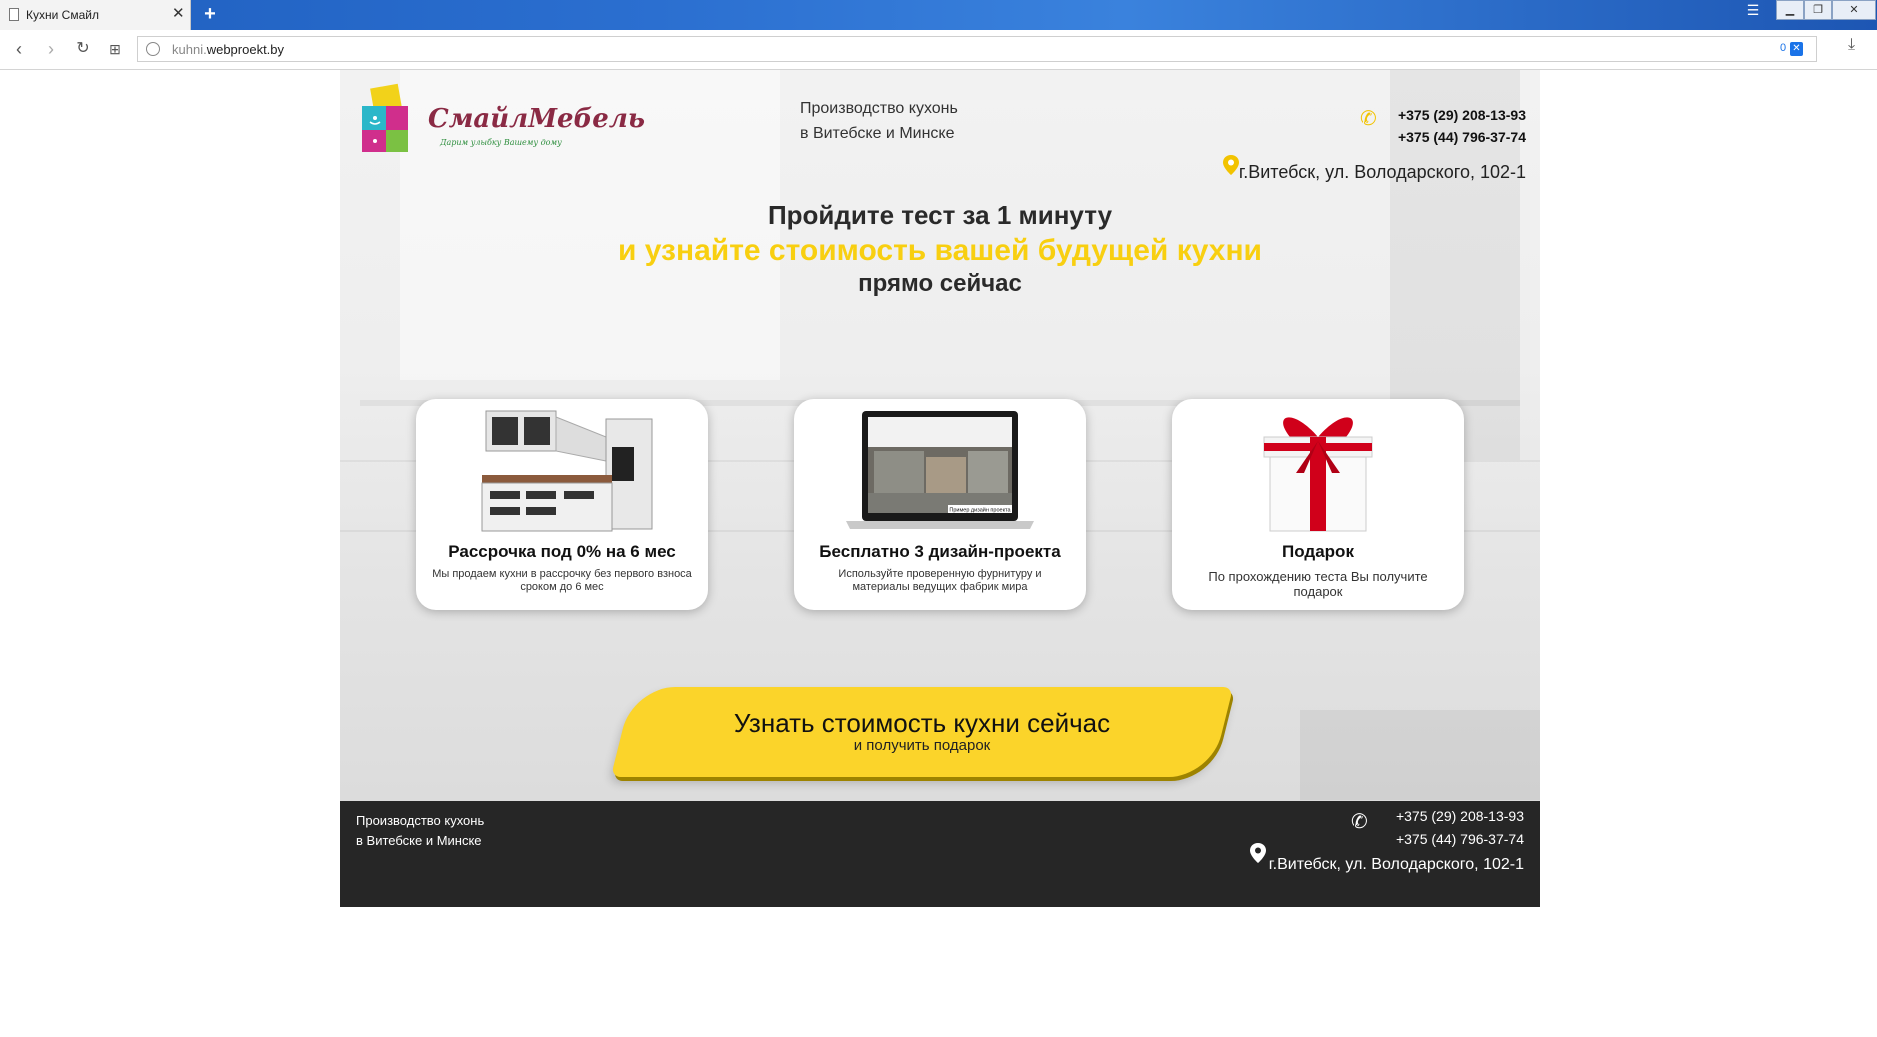 The image size is (1877, 1037). Describe the element at coordinates (1796, 49) in the screenshot. I see `shield-icon: ✕` at that location.